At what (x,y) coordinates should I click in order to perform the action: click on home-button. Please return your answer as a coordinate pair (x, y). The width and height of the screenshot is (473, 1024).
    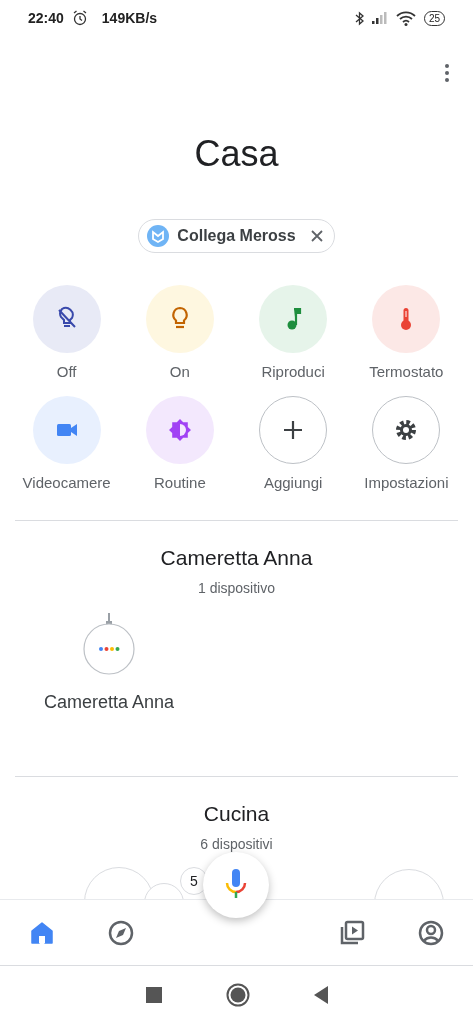
    Looking at the image, I should click on (237, 994).